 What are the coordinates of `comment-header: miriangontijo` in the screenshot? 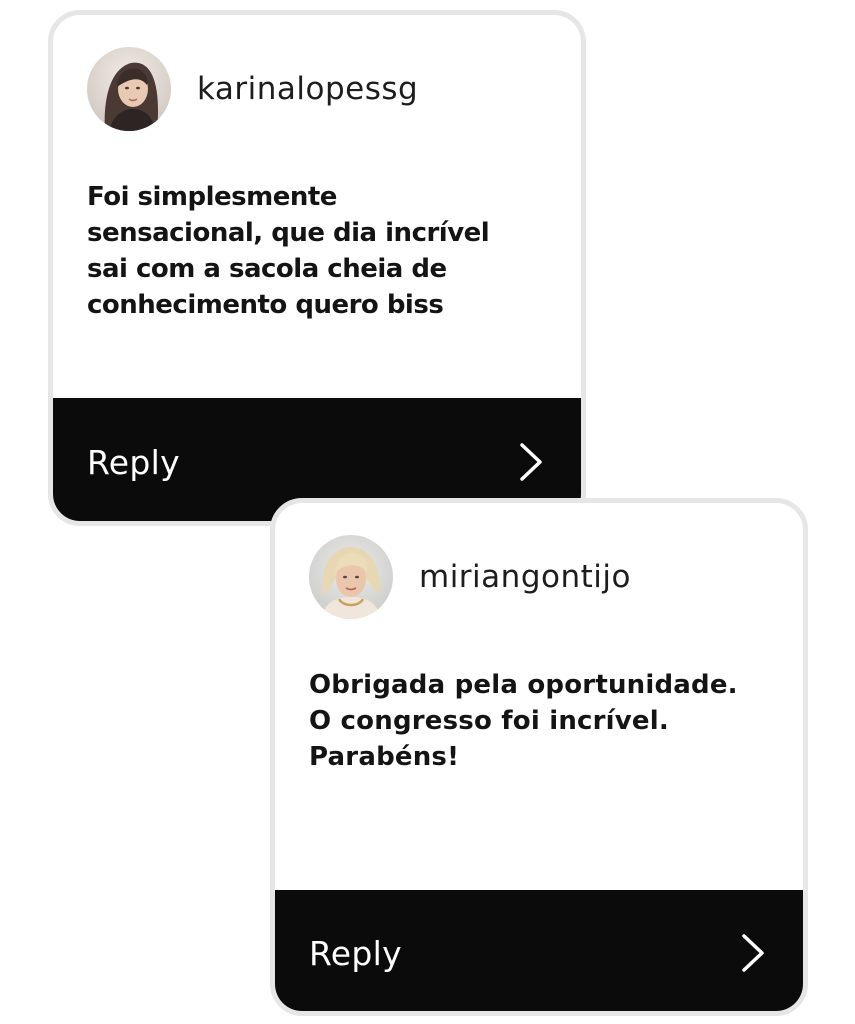 It's located at (470, 577).